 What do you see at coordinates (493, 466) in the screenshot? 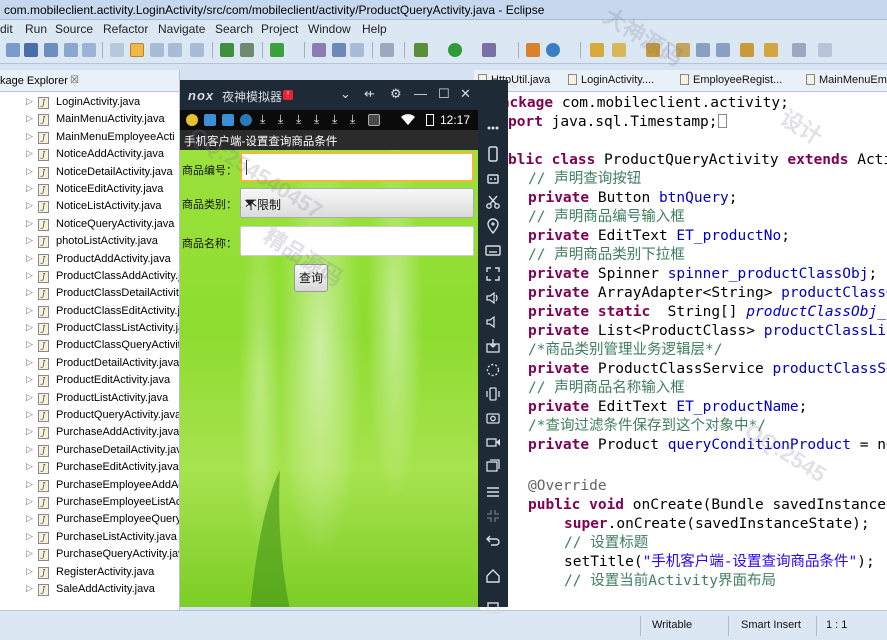
I see `multi-instance-icon` at bounding box center [493, 466].